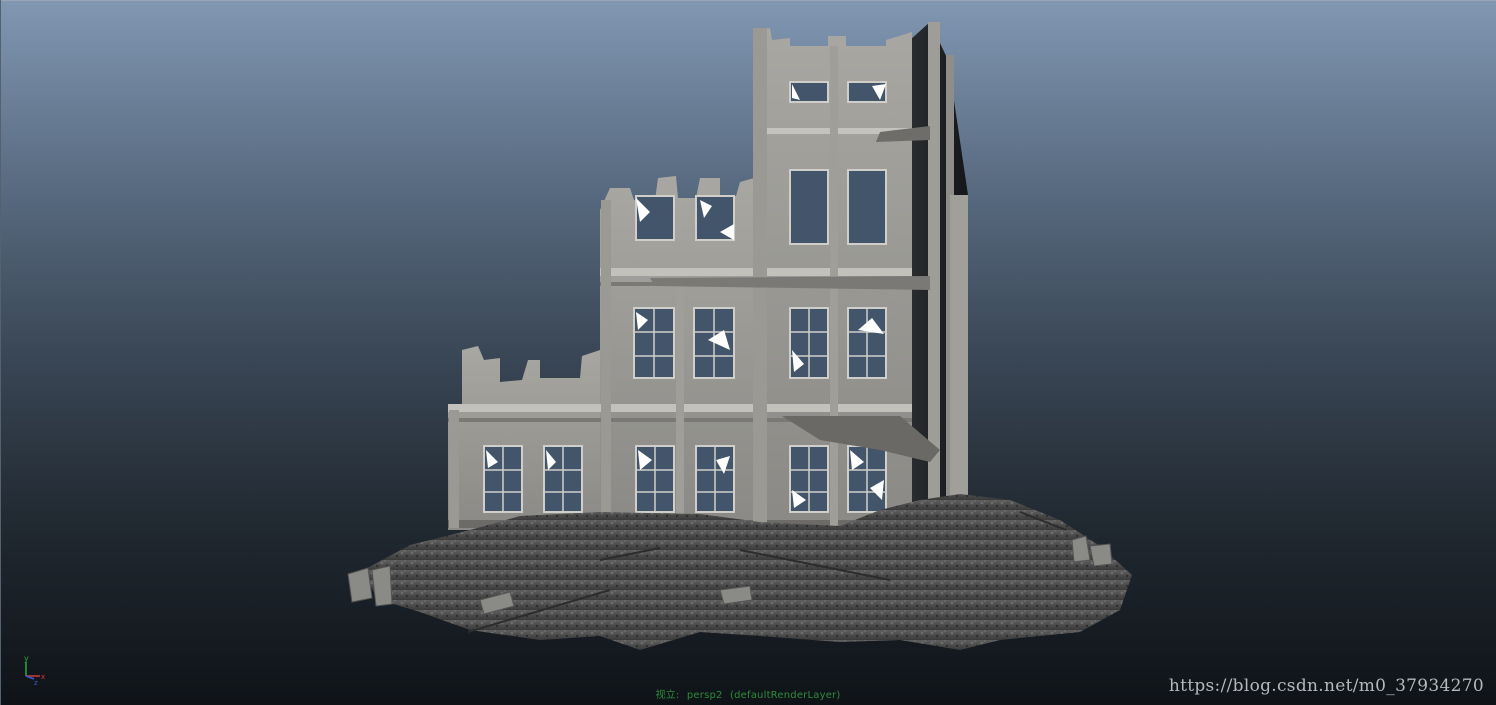  What do you see at coordinates (36, 682) in the screenshot?
I see `axis-z-label: z` at bounding box center [36, 682].